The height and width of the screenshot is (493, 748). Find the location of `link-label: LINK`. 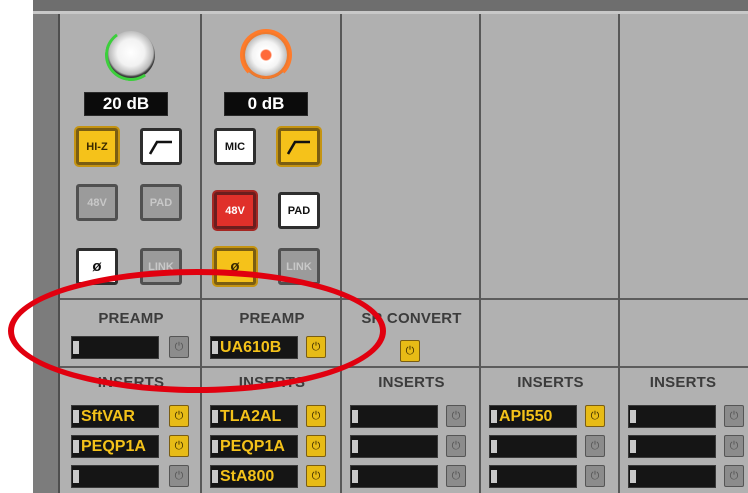

link-label: LINK is located at coordinates (161, 266).